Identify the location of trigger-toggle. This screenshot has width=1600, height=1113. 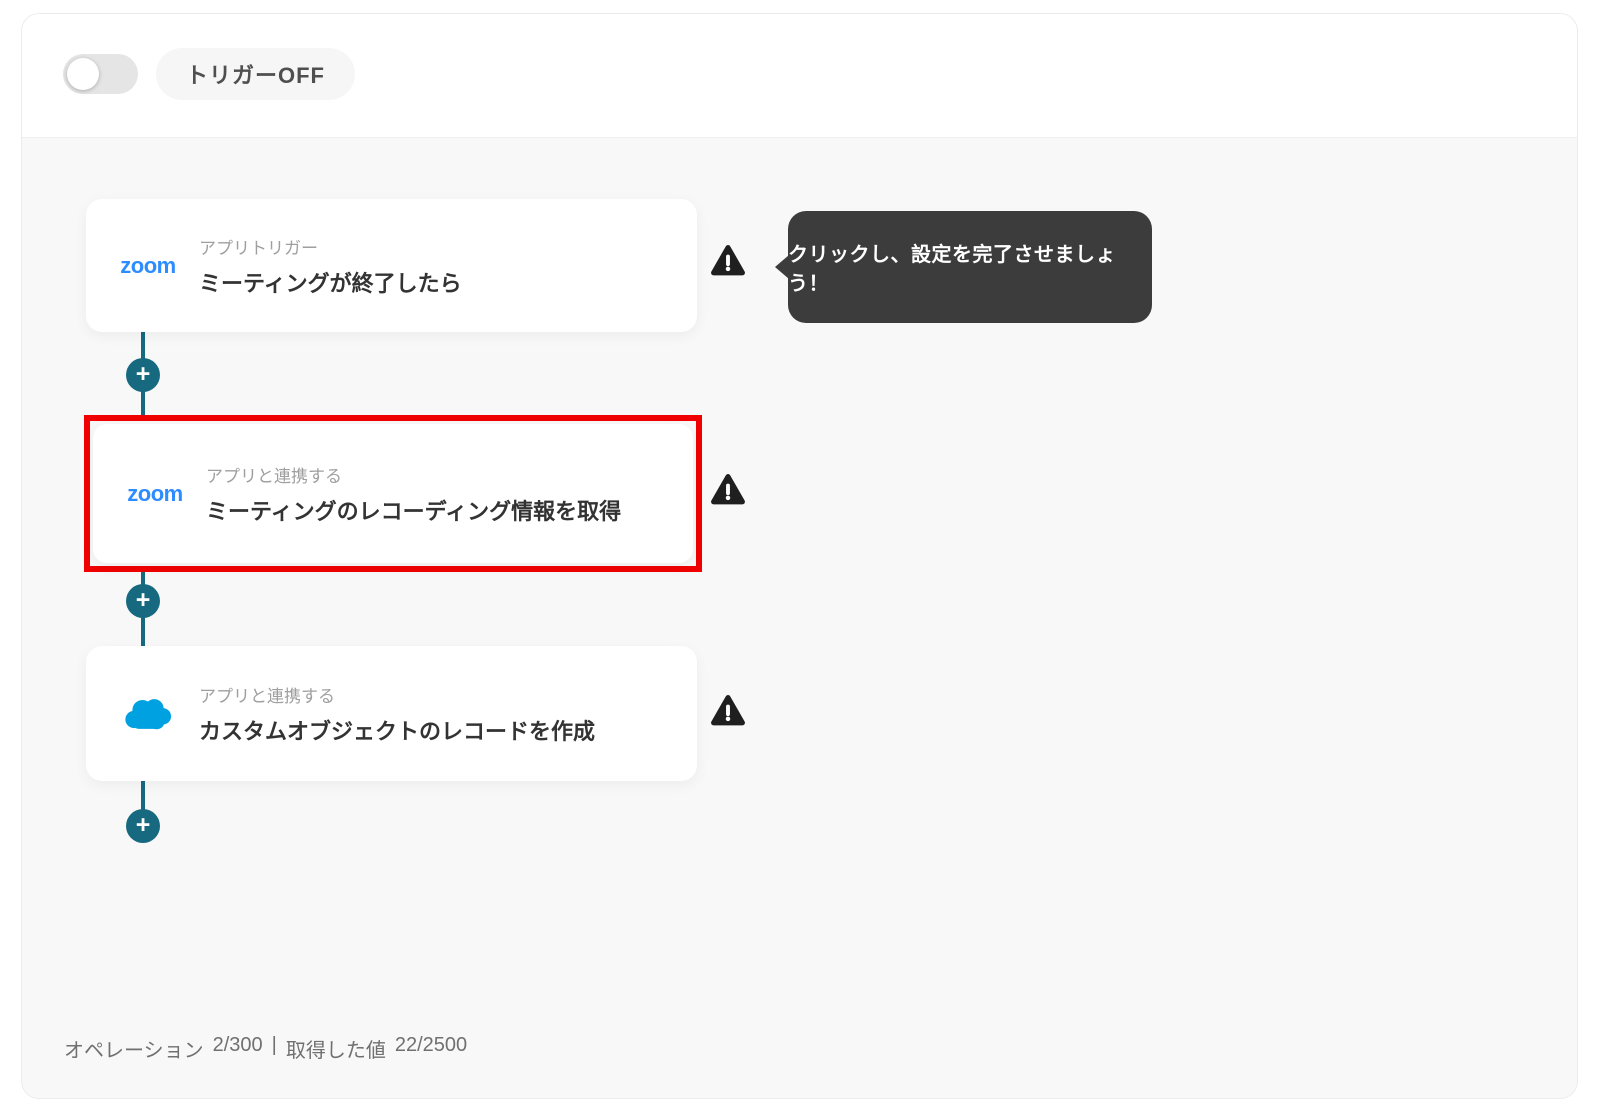
(100, 74).